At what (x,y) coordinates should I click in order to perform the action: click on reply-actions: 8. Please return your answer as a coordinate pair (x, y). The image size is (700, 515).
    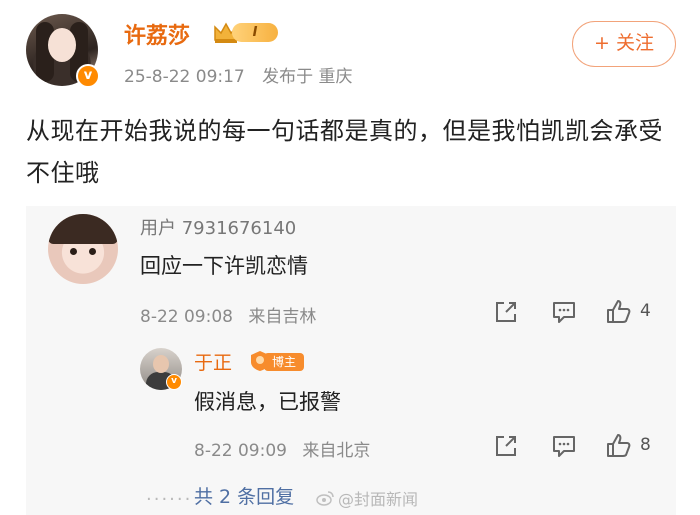
    Looking at the image, I should click on (577, 447).